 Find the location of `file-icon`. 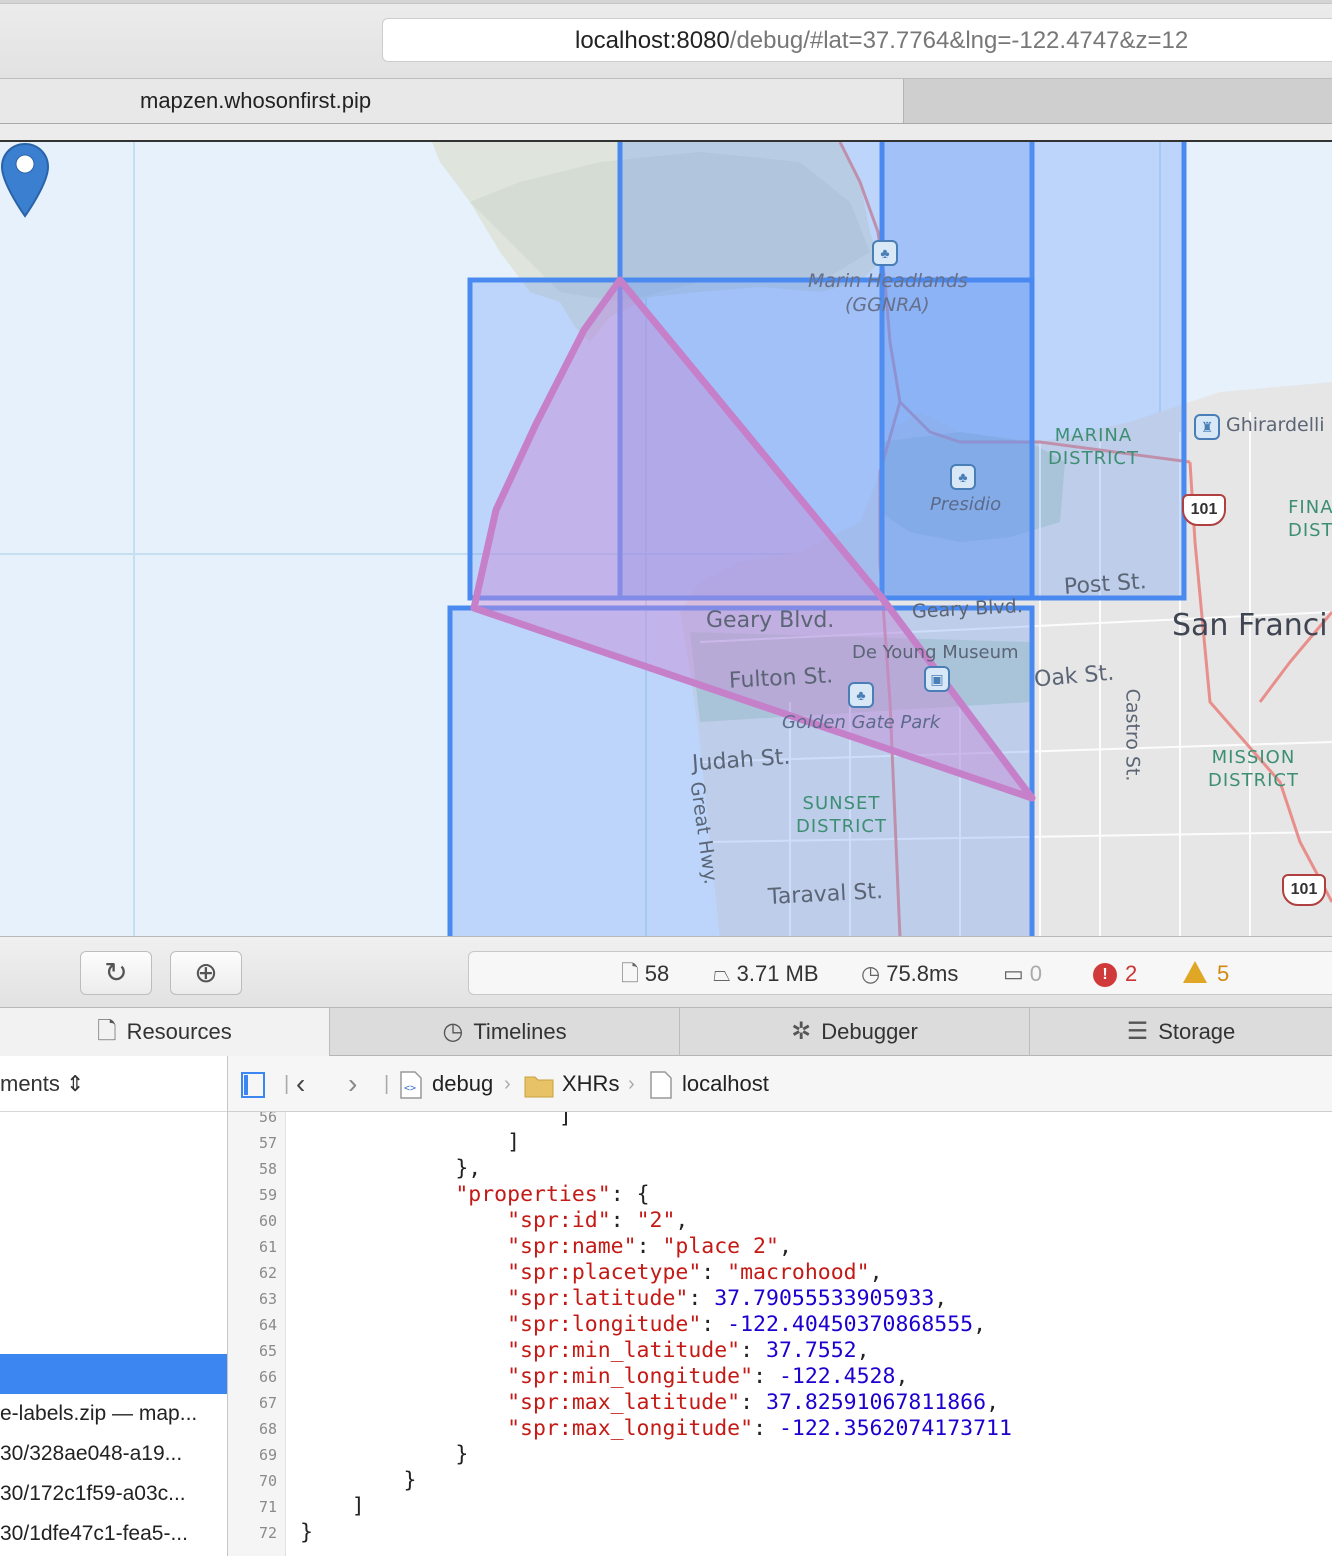

file-icon is located at coordinates (661, 1085).